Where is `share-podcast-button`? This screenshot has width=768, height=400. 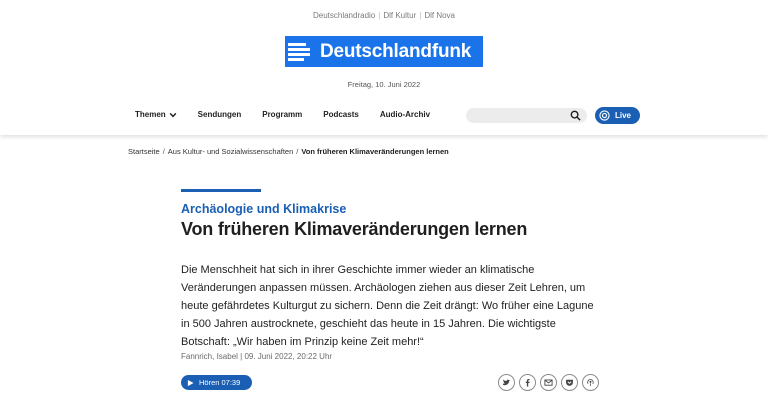
share-podcast-button is located at coordinates (590, 382).